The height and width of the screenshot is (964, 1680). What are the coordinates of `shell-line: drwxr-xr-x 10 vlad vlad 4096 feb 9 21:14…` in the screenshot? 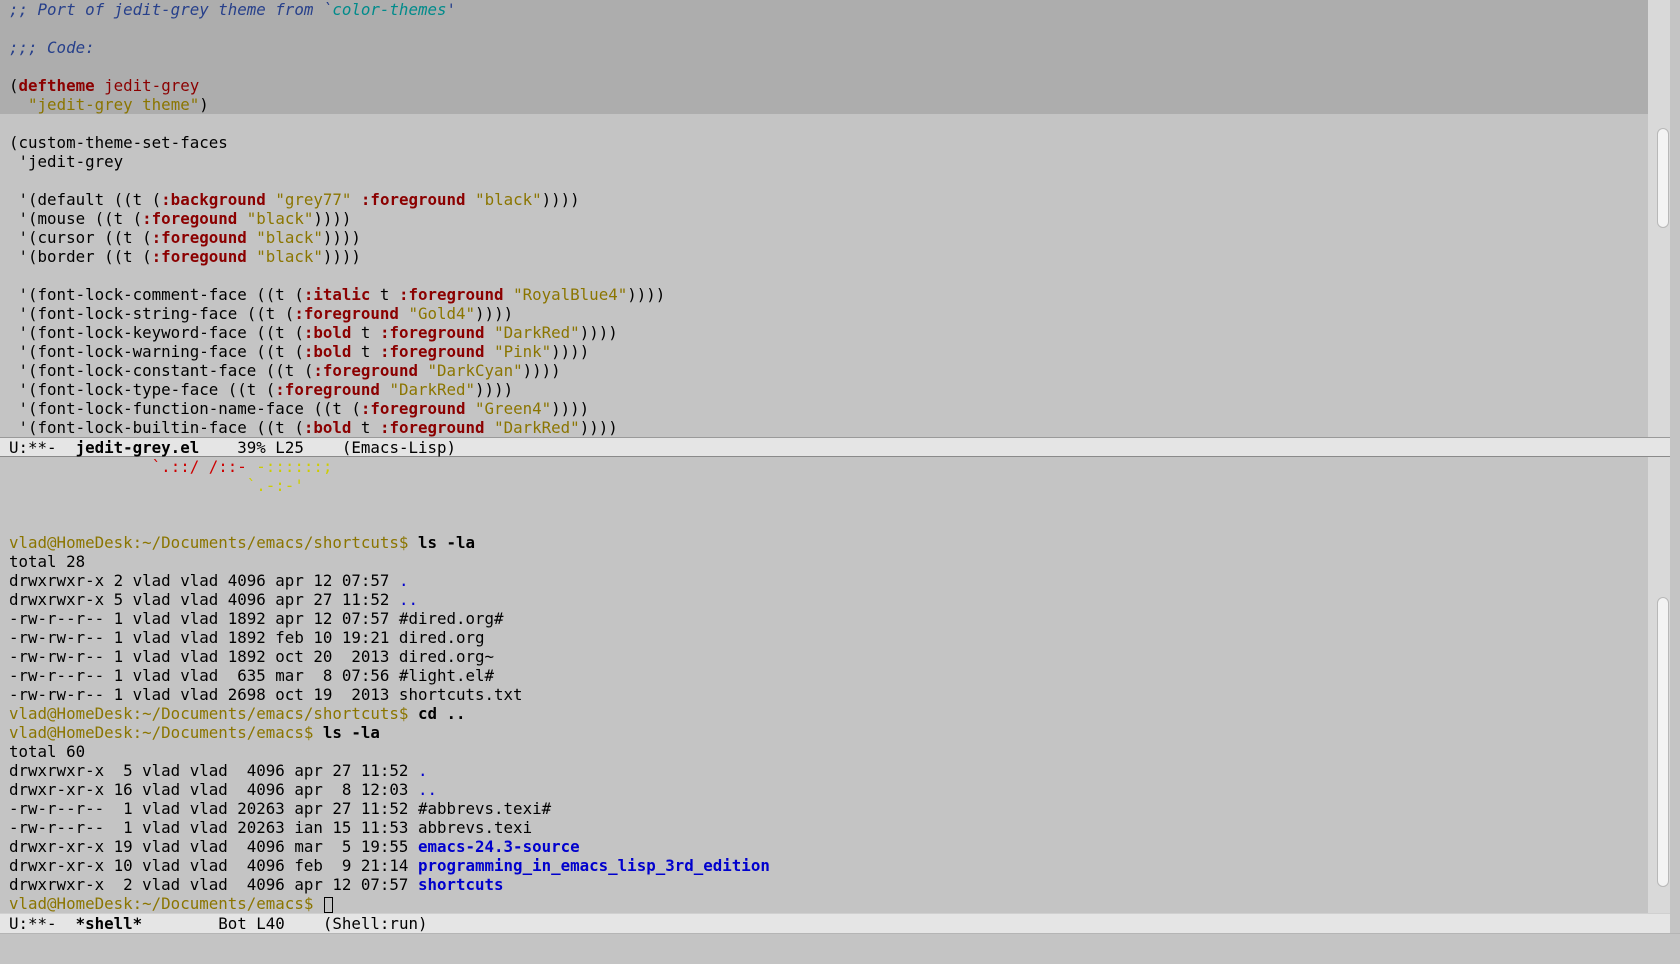 It's located at (824, 865).